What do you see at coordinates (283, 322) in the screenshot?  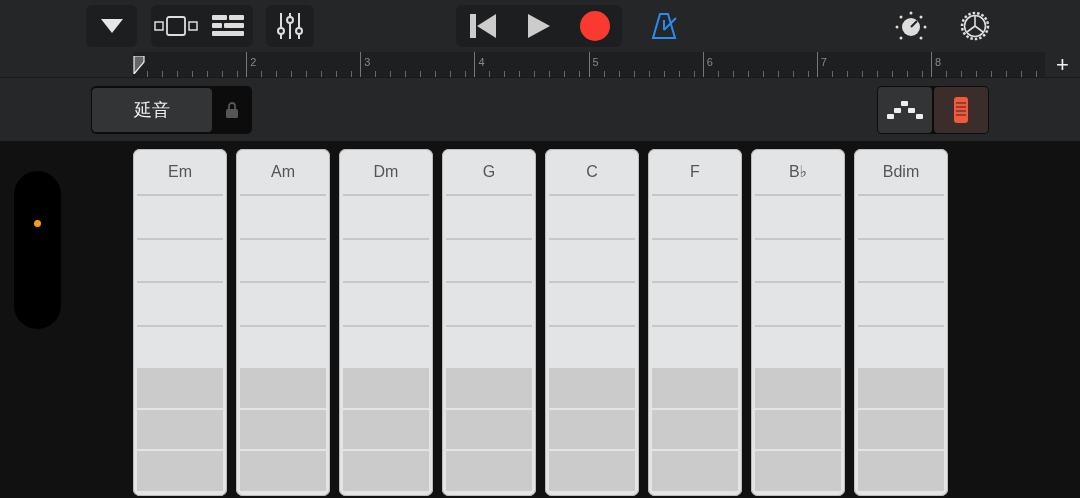 I see `chord-strip: Am` at bounding box center [283, 322].